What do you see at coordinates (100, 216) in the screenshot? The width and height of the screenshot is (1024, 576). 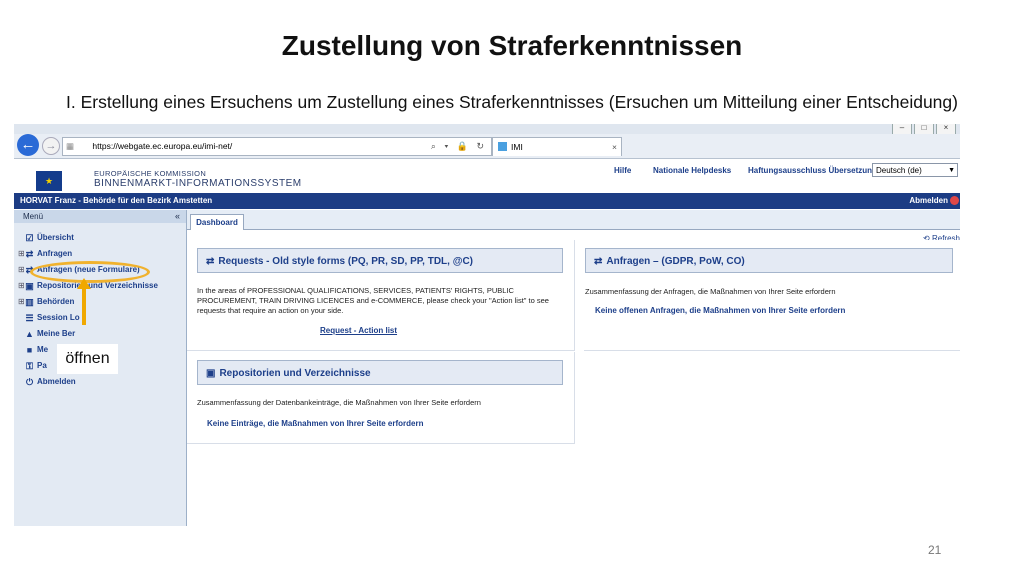 I see `sidebar-header: Menü «` at bounding box center [100, 216].